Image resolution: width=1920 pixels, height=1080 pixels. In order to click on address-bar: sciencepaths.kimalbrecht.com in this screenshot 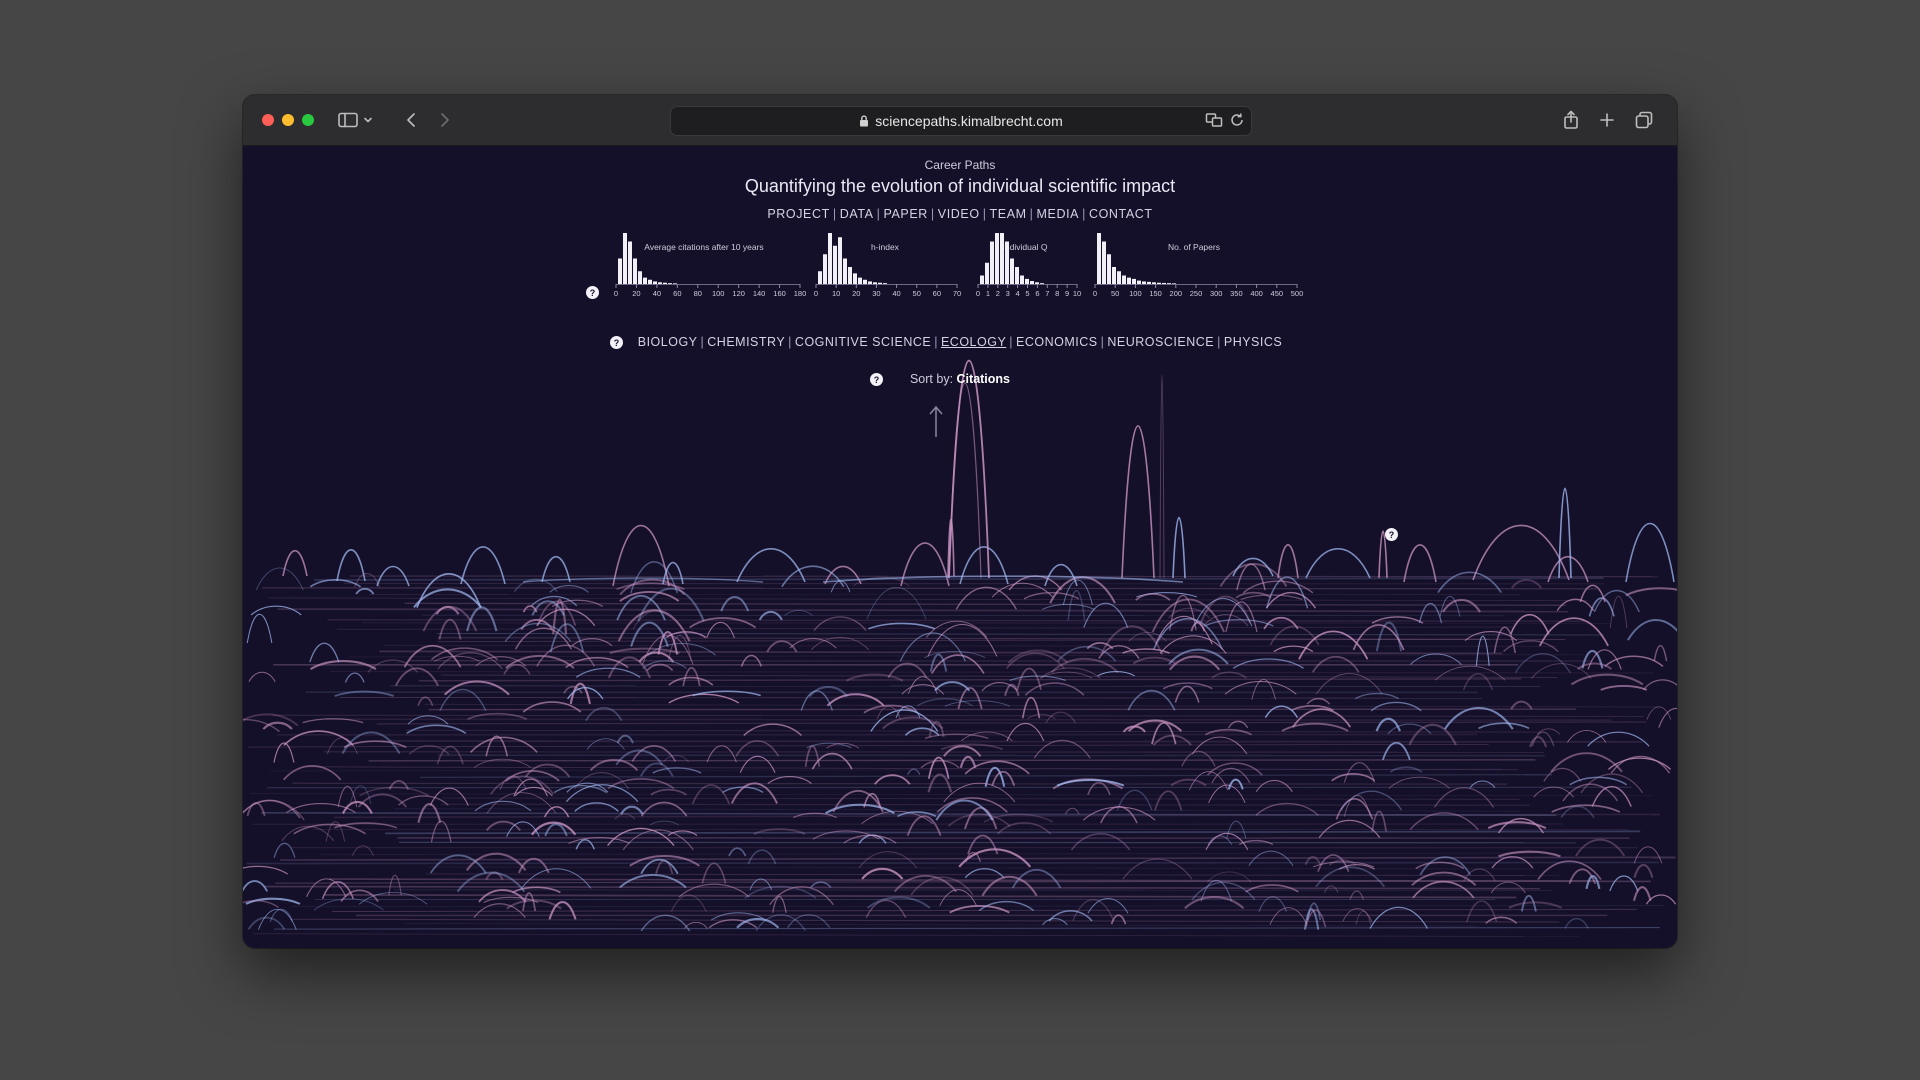, I will do `click(961, 121)`.